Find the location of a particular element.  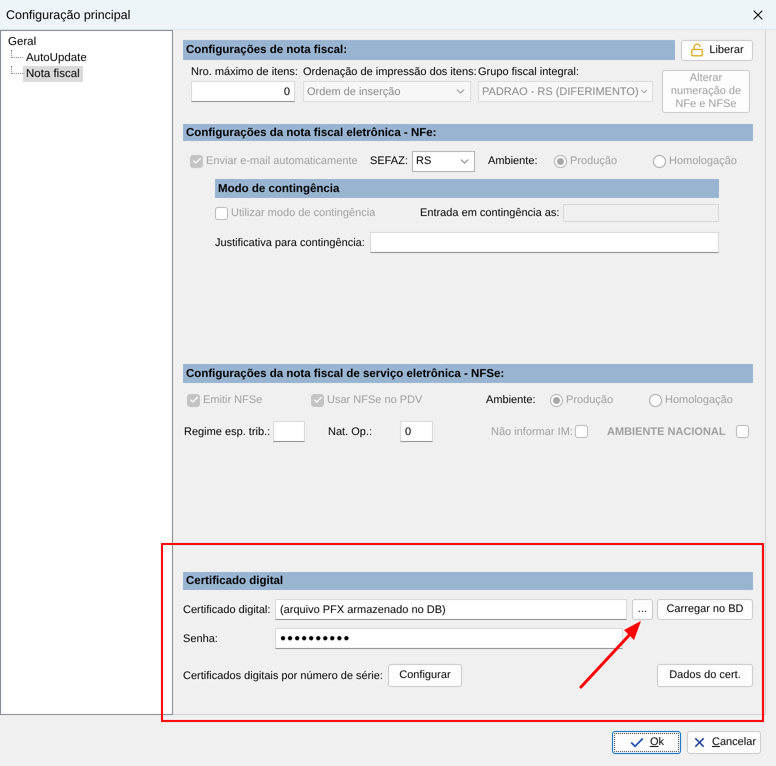

field-label: Ordenação de impressão dos itens: is located at coordinates (390, 72).